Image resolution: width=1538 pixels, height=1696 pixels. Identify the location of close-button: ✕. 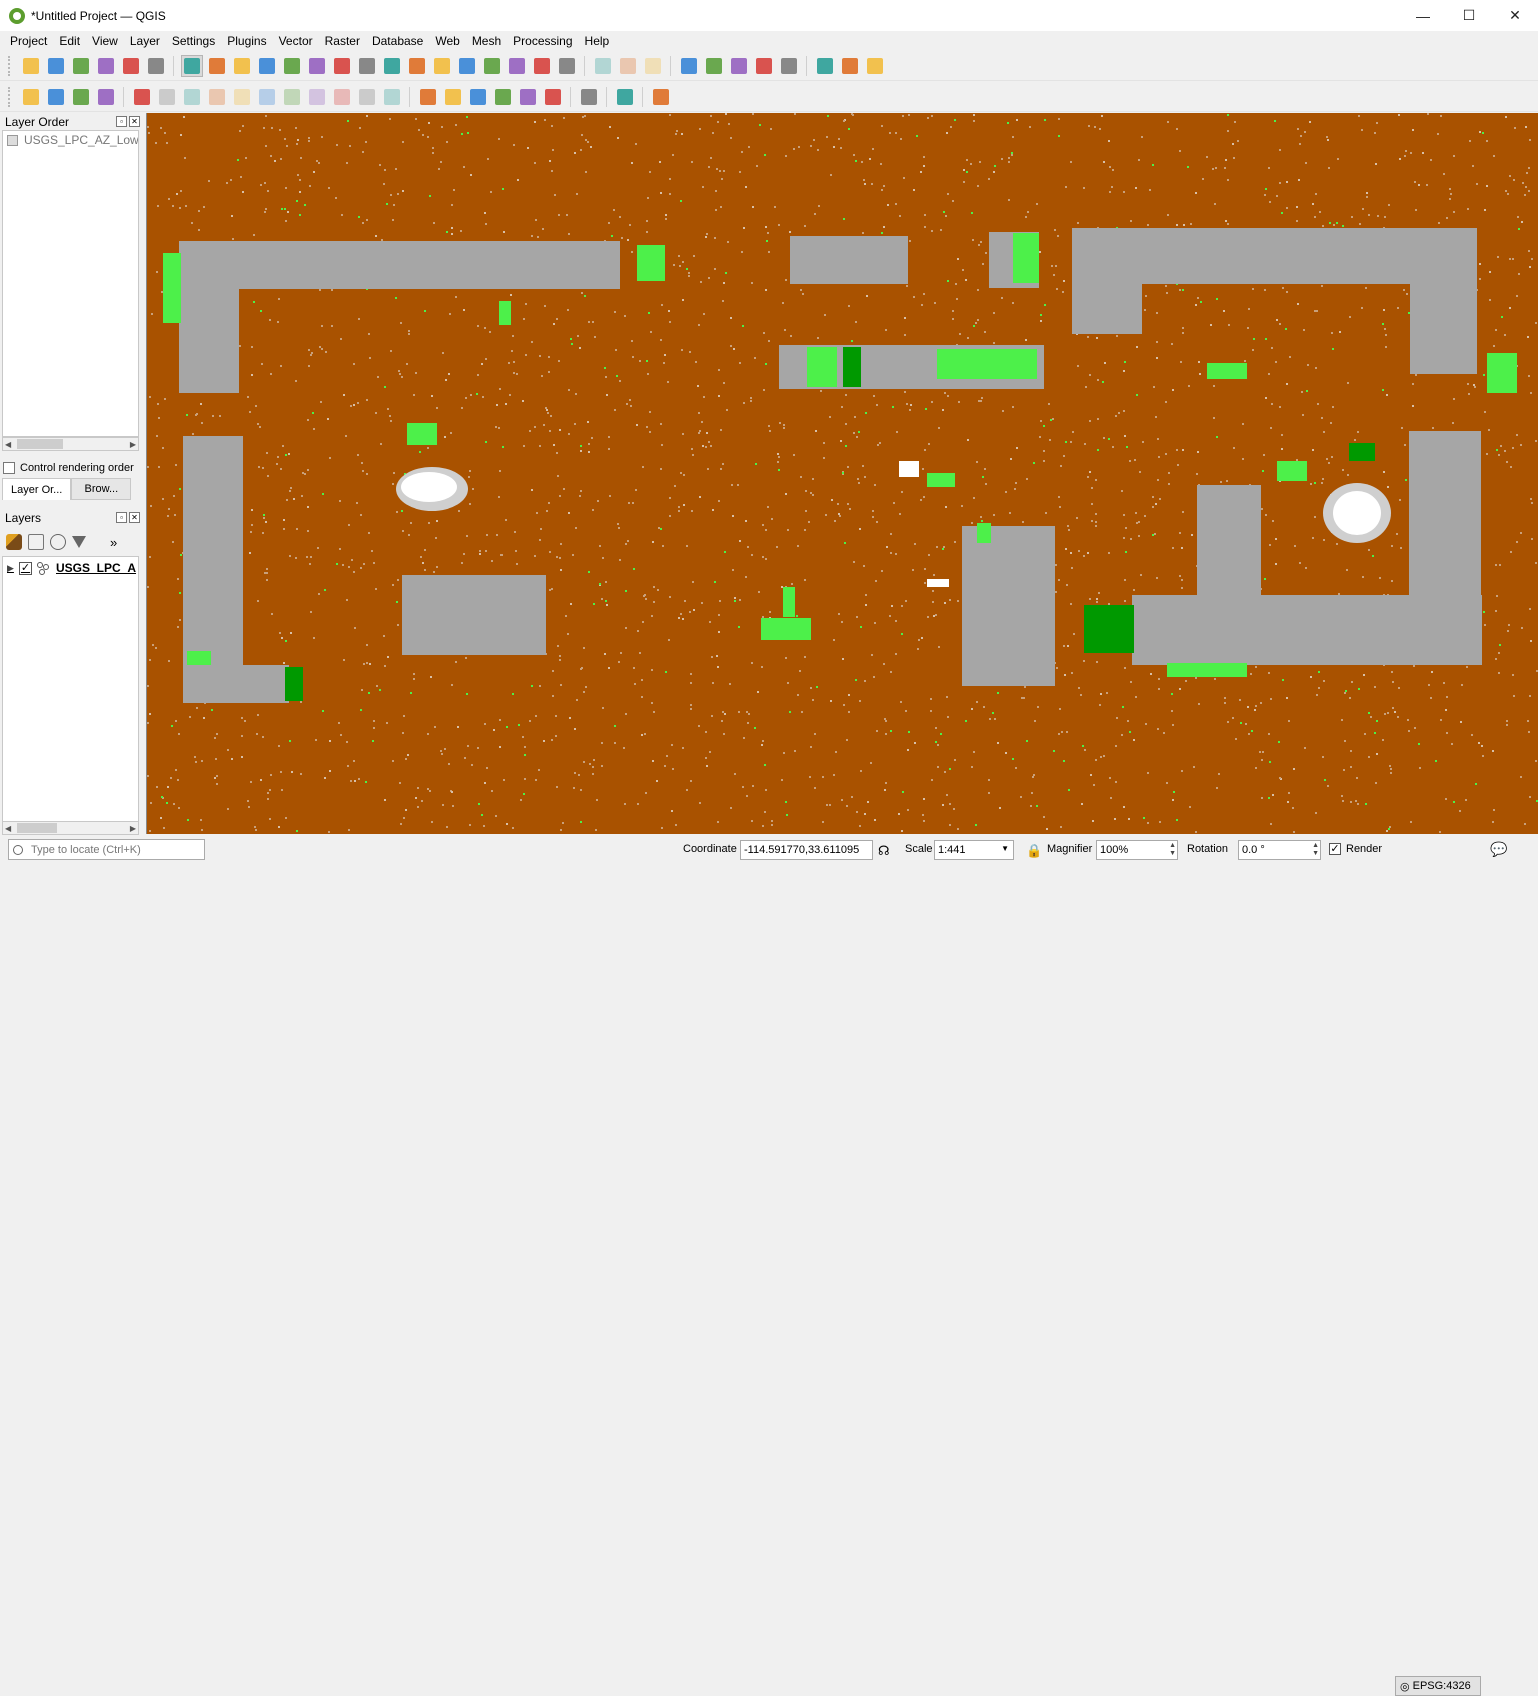
(1515, 15).